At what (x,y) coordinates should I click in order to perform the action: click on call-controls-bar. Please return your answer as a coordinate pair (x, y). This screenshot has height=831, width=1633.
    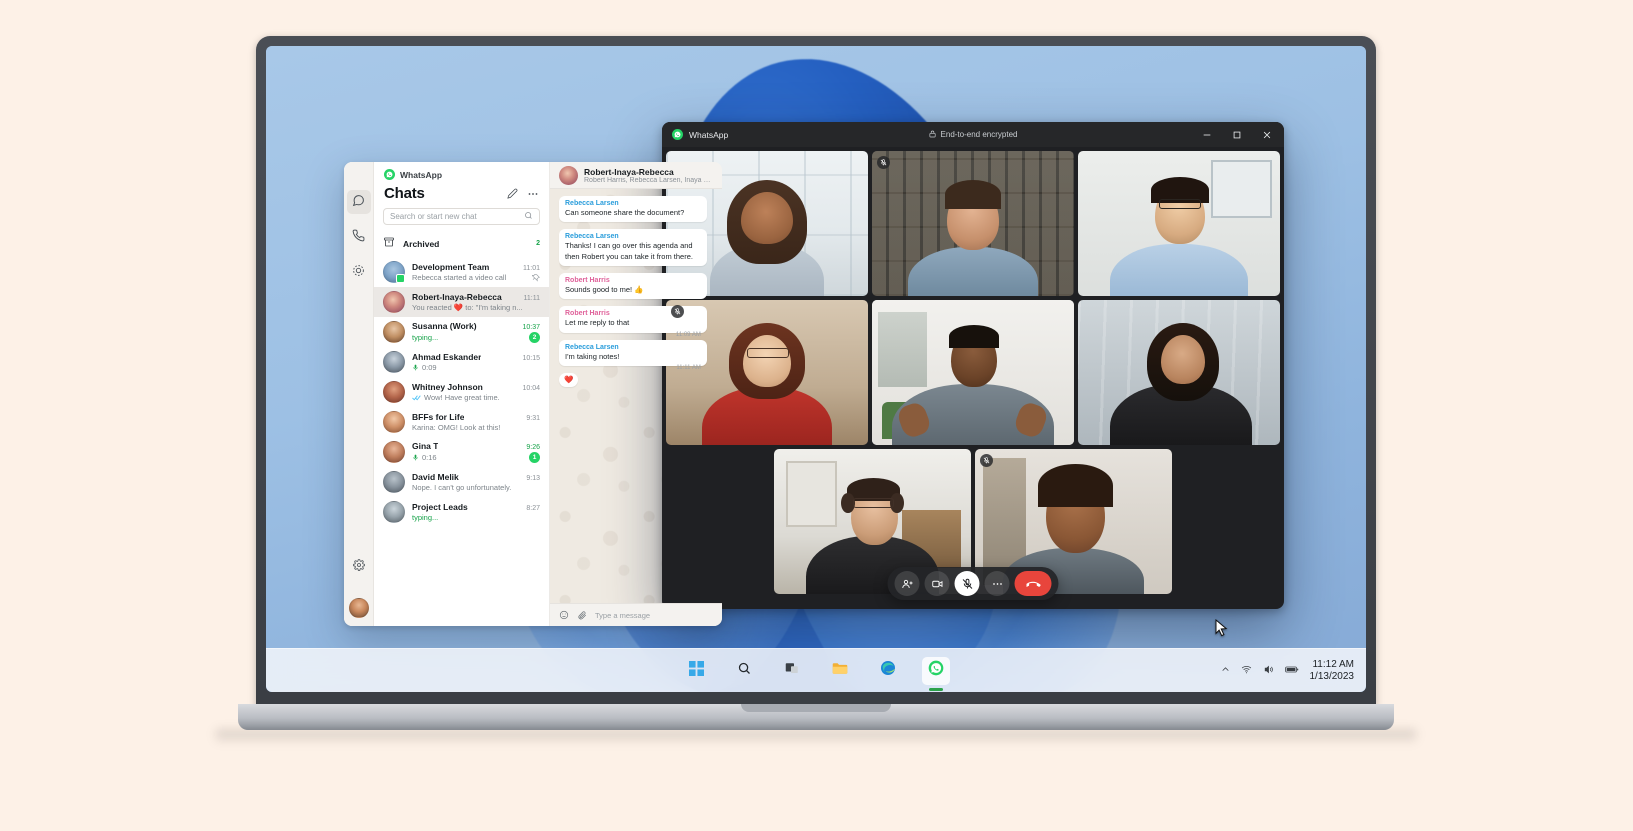
    Looking at the image, I should click on (973, 583).